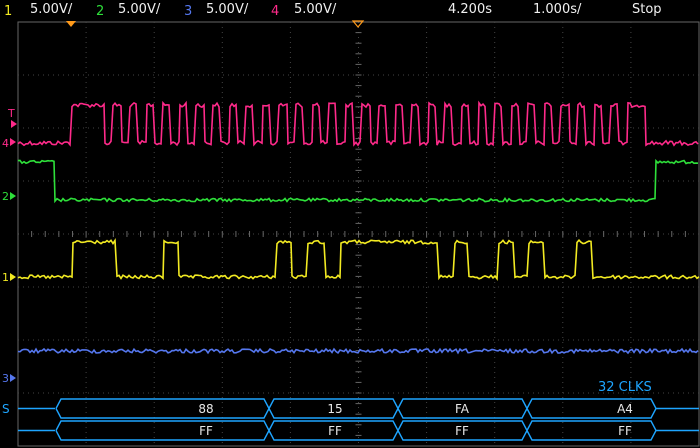  What do you see at coordinates (11, 113) in the screenshot?
I see `trigger-level-label: T` at bounding box center [11, 113].